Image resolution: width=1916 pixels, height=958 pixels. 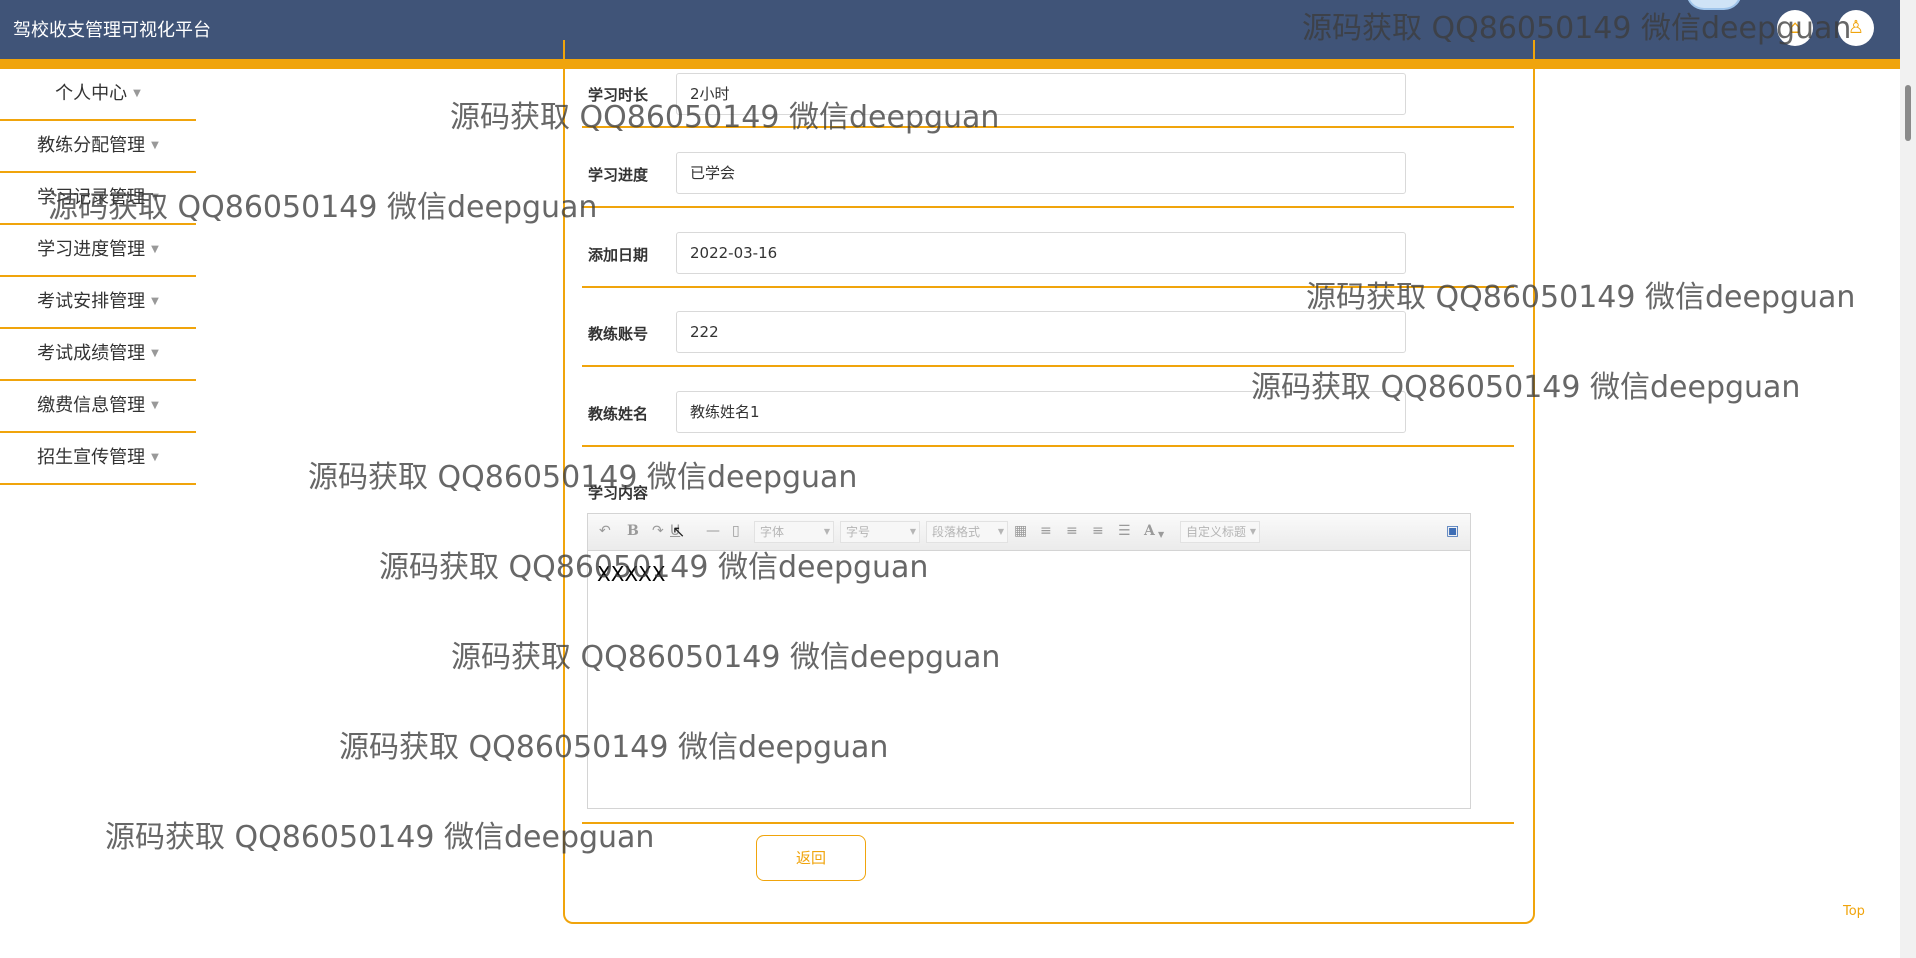 I want to click on align-center-icon: ≡, so click(x=1098, y=531).